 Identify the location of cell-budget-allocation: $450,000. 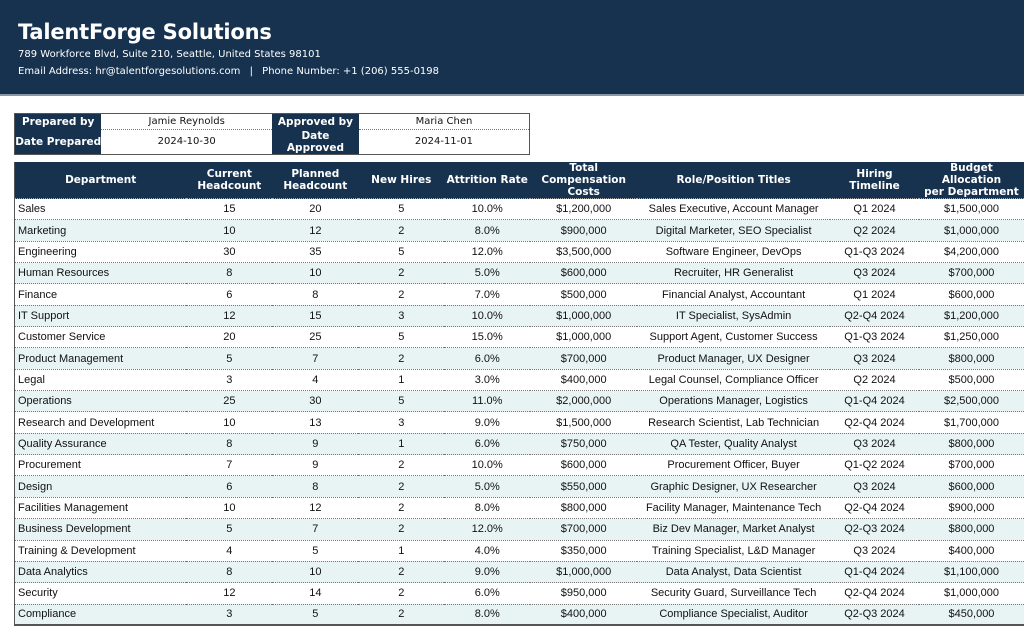
(971, 614).